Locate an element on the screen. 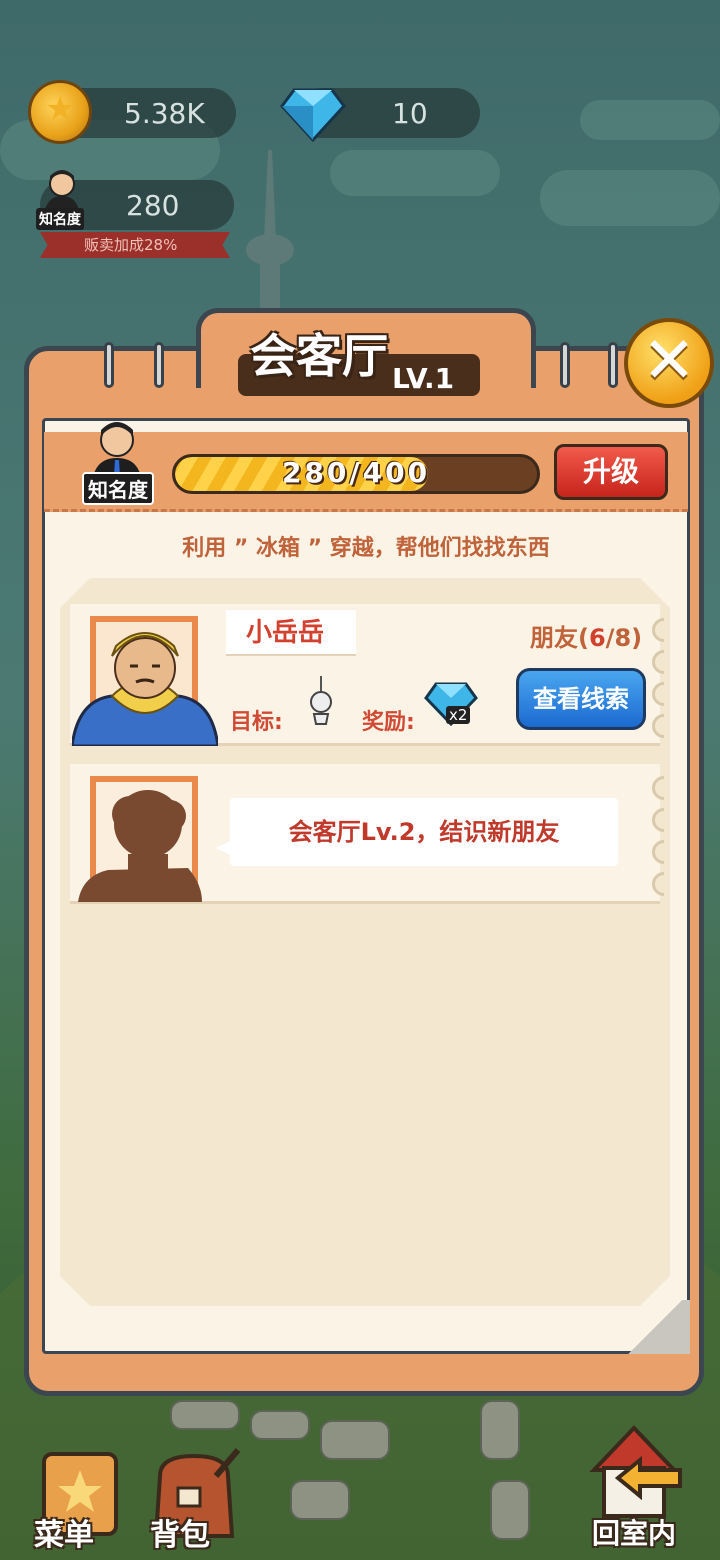  coin-value: 5.38K is located at coordinates (164, 113).